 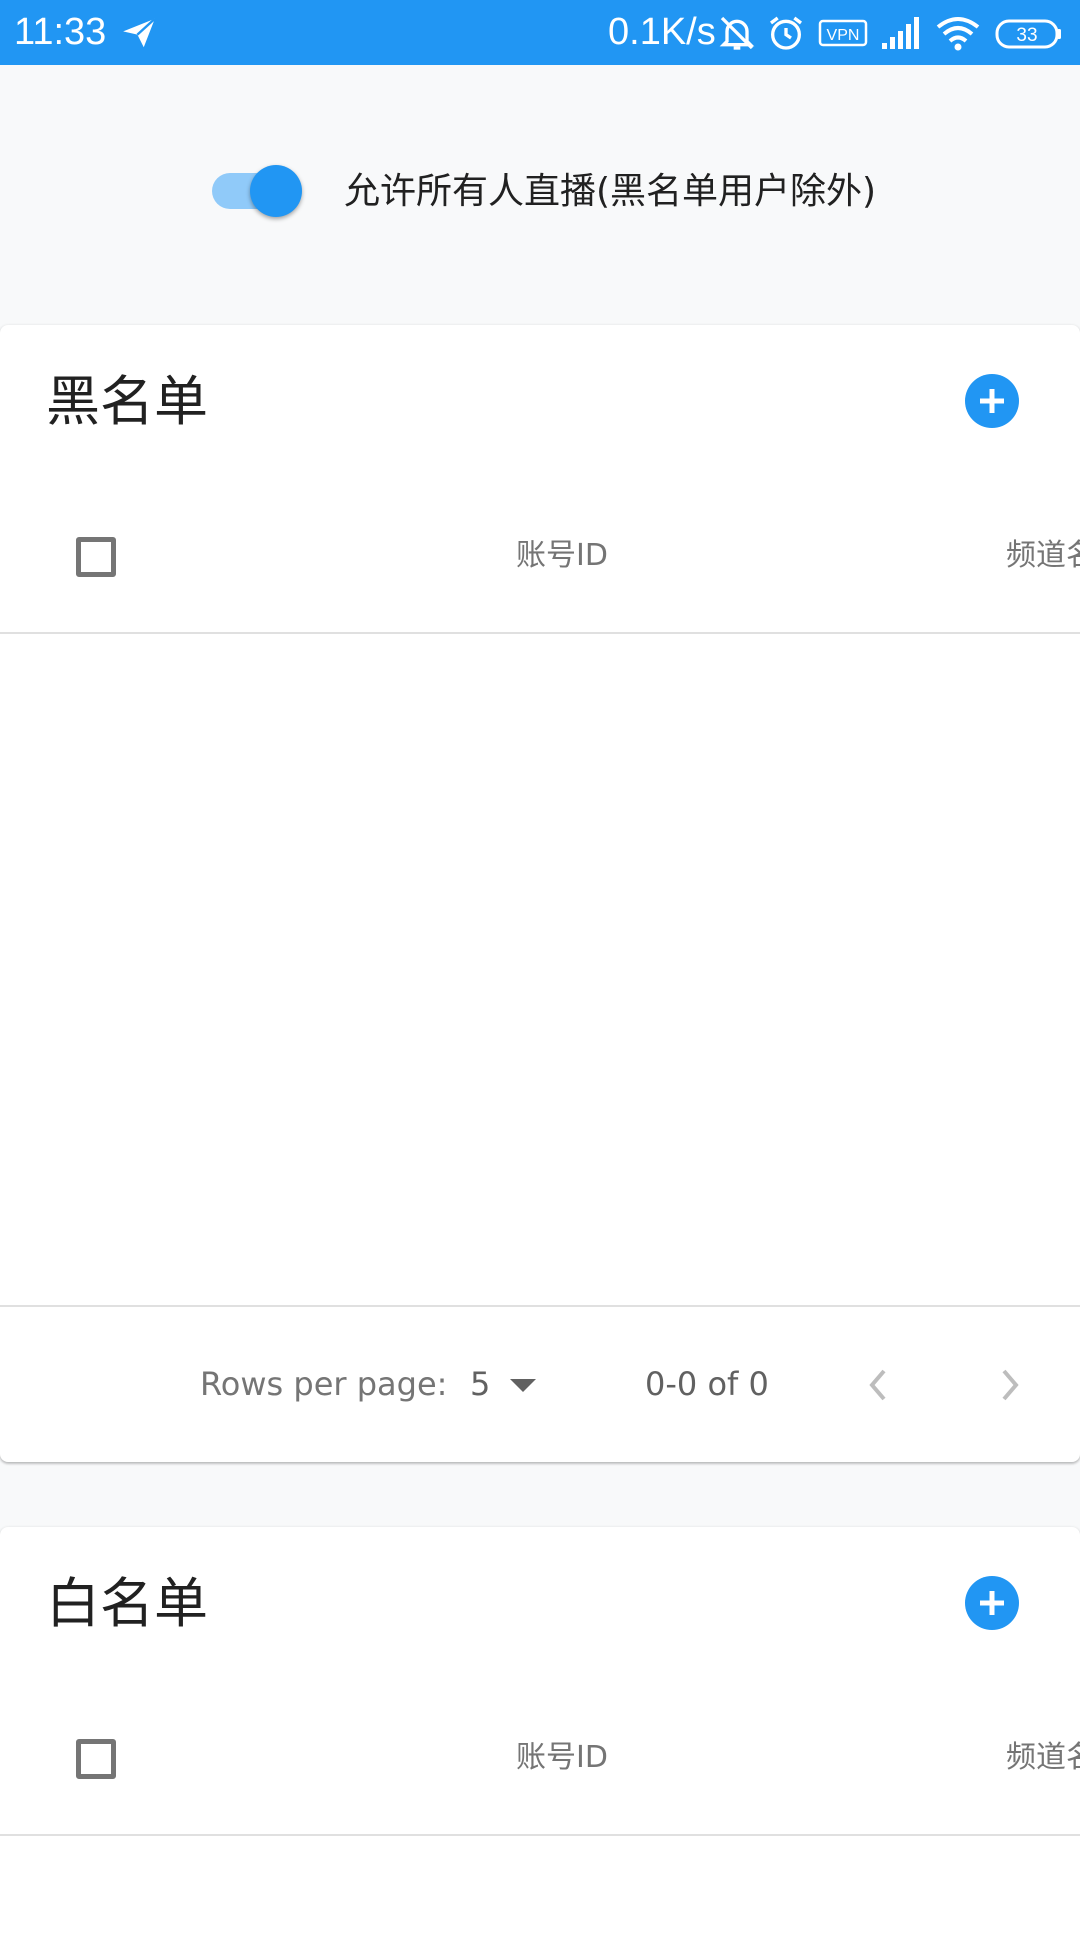 What do you see at coordinates (127, 1603) in the screenshot?
I see `whitelist-title: 白名单` at bounding box center [127, 1603].